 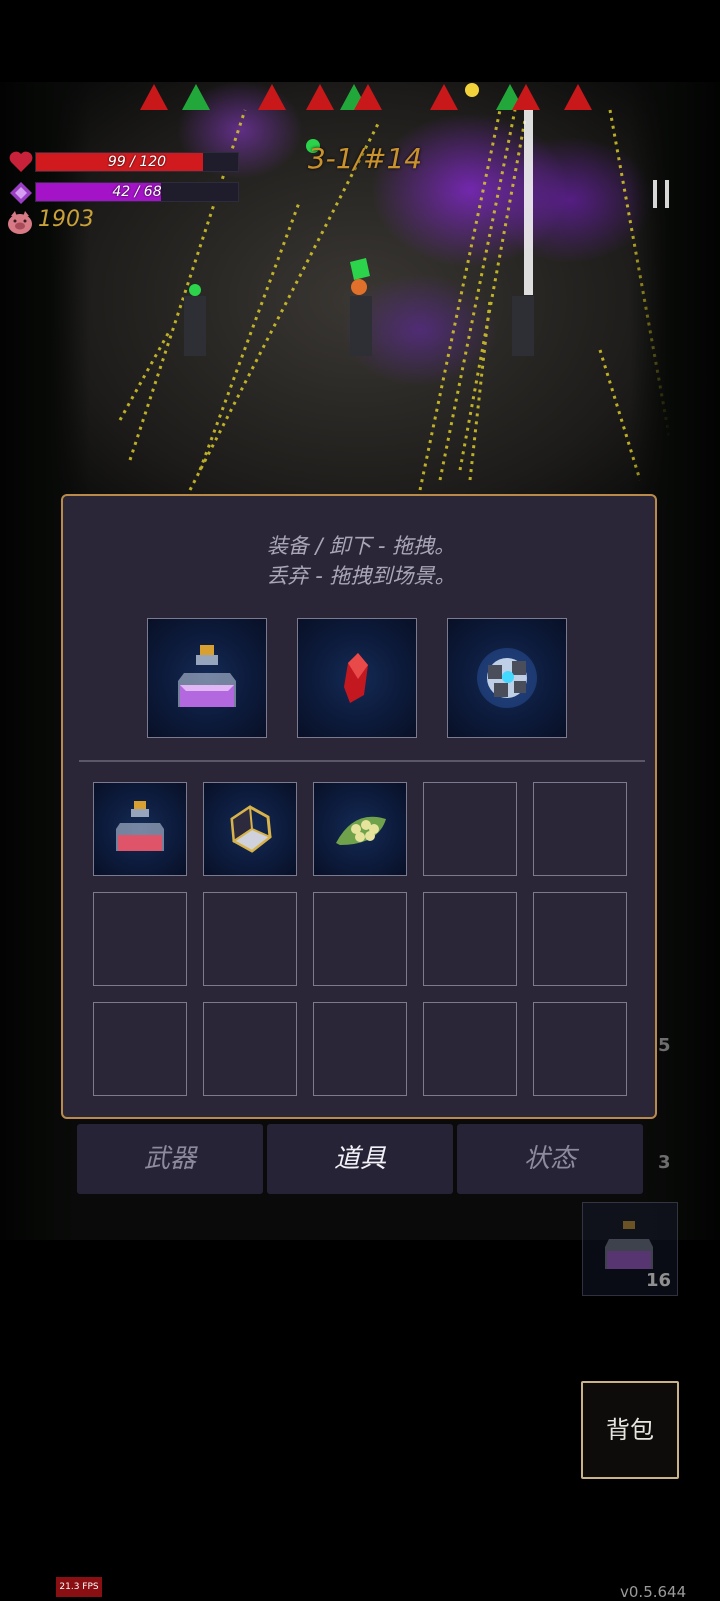 I want to click on purple-potion-icon, so click(x=207, y=676).